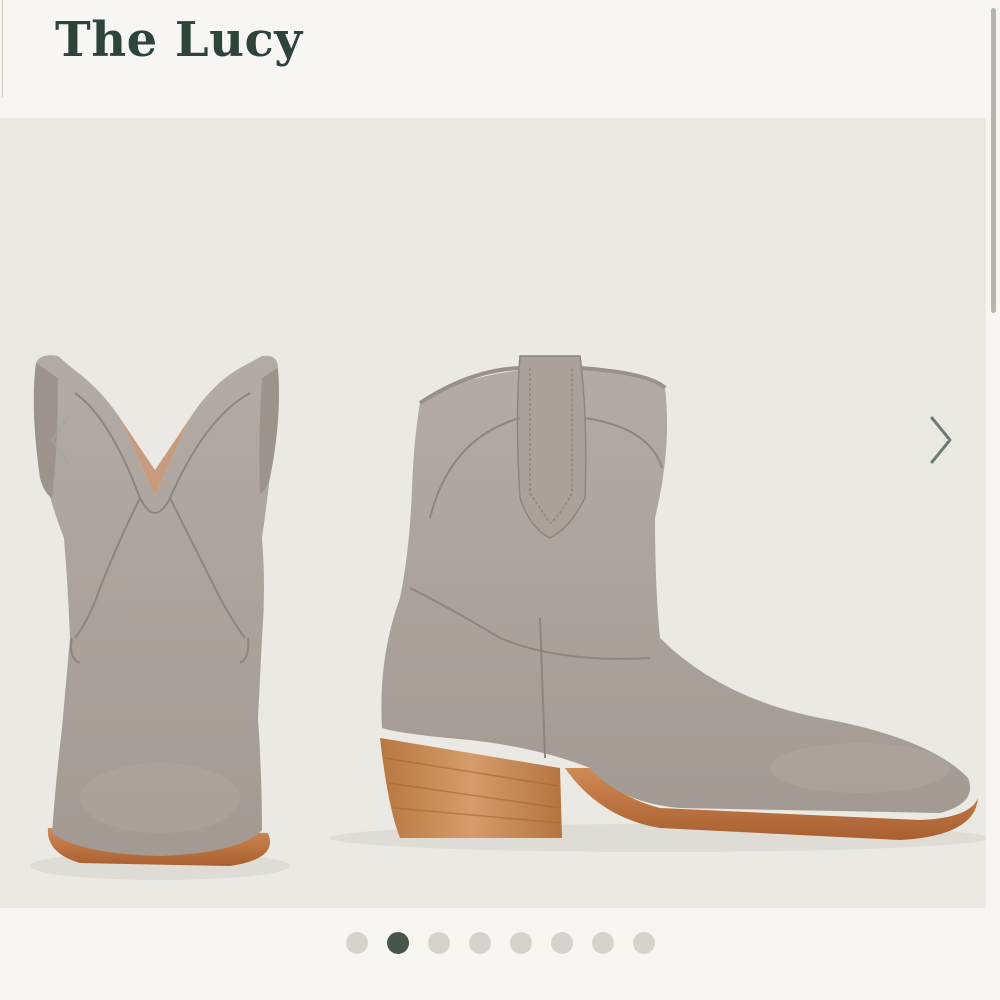 This screenshot has height=1000, width=1000. I want to click on gallery-pagination, so click(500, 944).